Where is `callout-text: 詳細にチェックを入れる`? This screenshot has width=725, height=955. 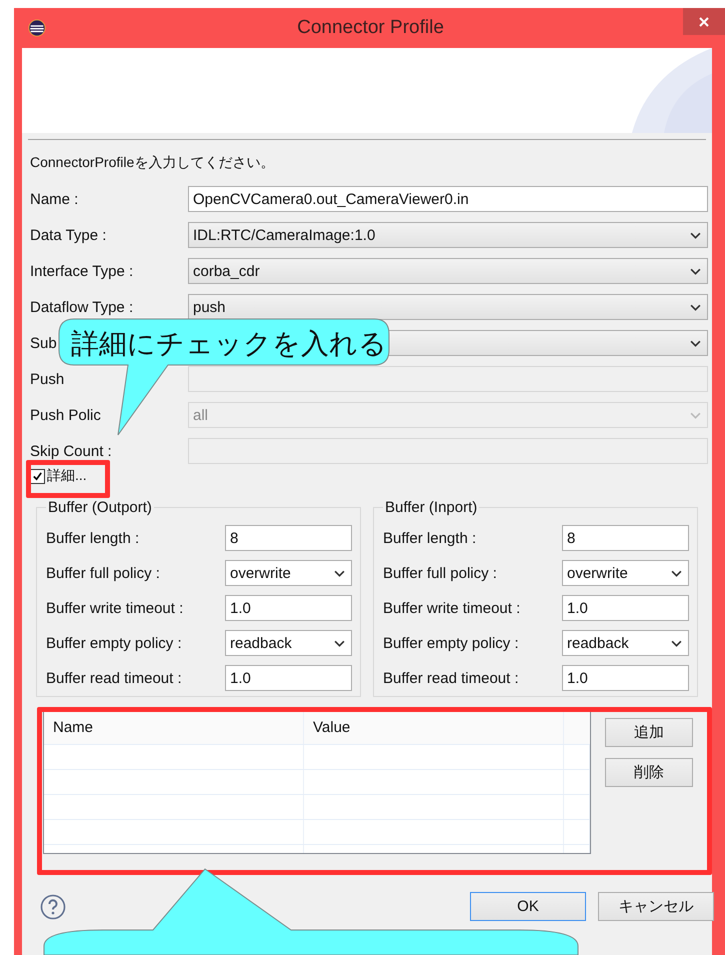
callout-text: 詳細にチェックを入れる is located at coordinates (229, 344).